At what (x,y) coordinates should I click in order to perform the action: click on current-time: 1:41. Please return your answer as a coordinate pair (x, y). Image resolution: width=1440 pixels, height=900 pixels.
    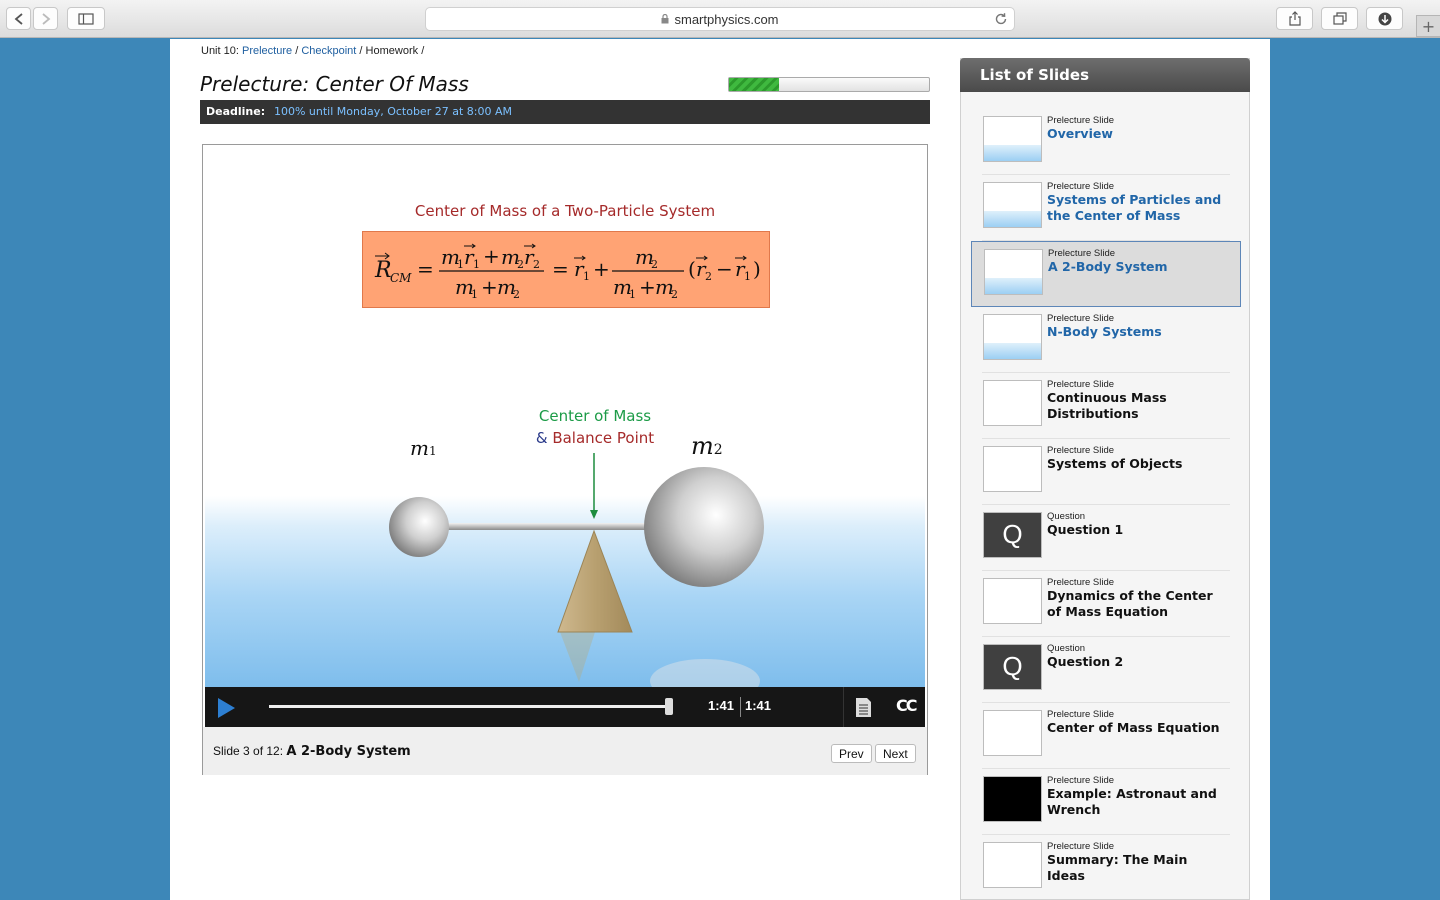
    Looking at the image, I should click on (721, 705).